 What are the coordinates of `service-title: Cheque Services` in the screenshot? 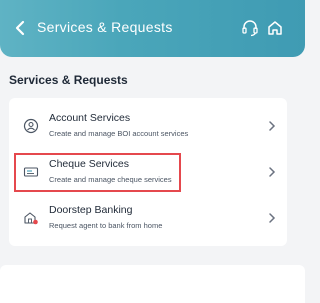 It's located at (89, 164).